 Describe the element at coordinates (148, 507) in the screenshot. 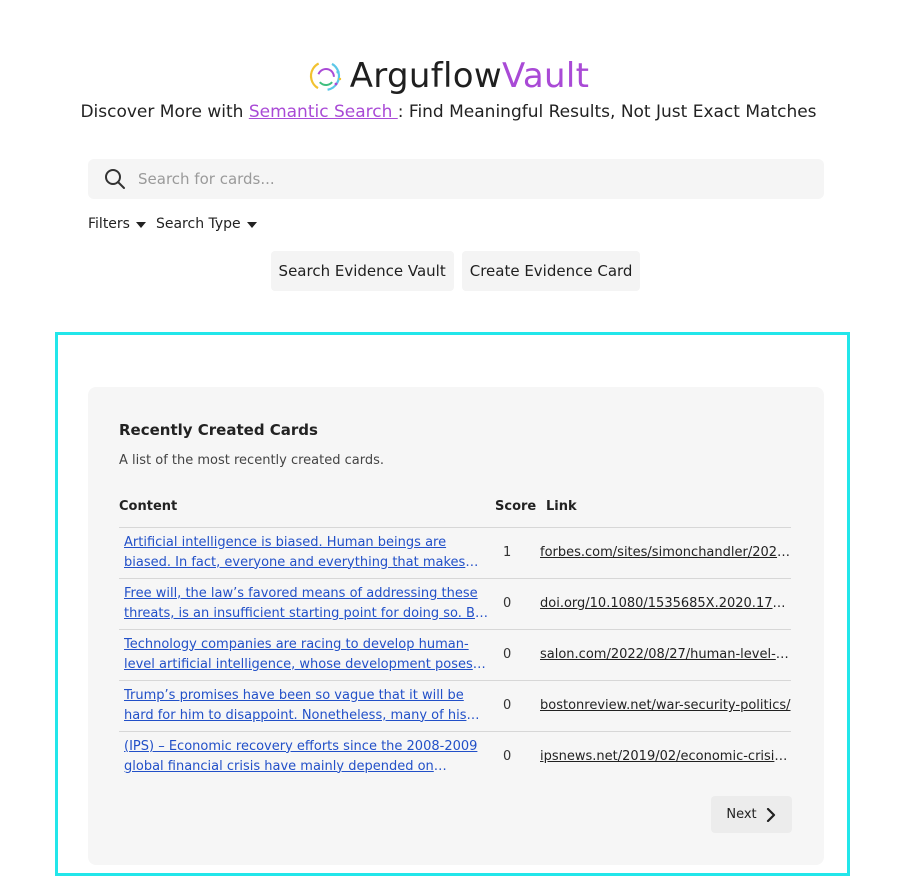

I see `column-header-content: Content` at that location.